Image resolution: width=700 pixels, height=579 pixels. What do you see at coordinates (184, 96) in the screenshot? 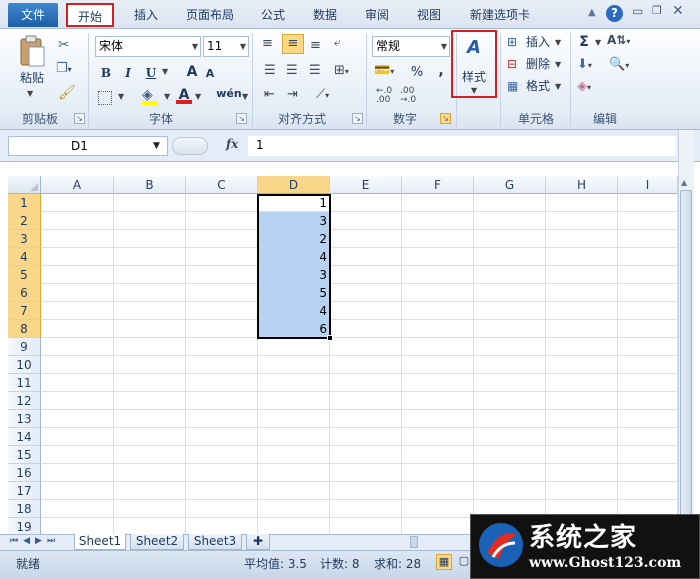
I see `font-color-button: A` at bounding box center [184, 96].